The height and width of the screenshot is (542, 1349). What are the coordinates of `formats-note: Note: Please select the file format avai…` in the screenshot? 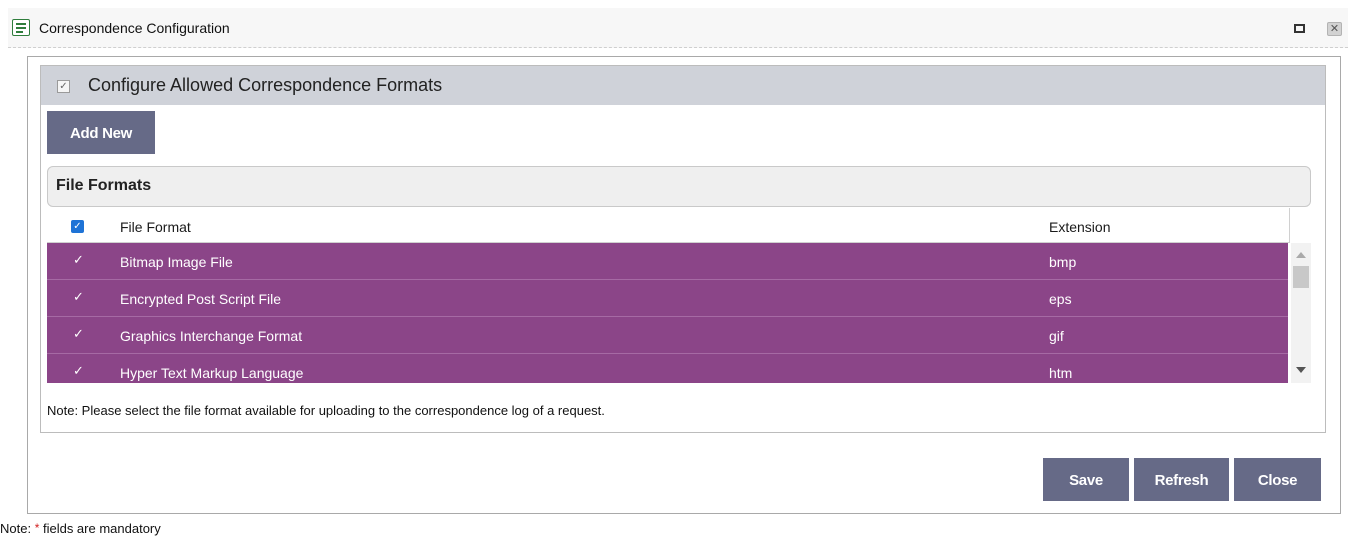 It's located at (326, 410).